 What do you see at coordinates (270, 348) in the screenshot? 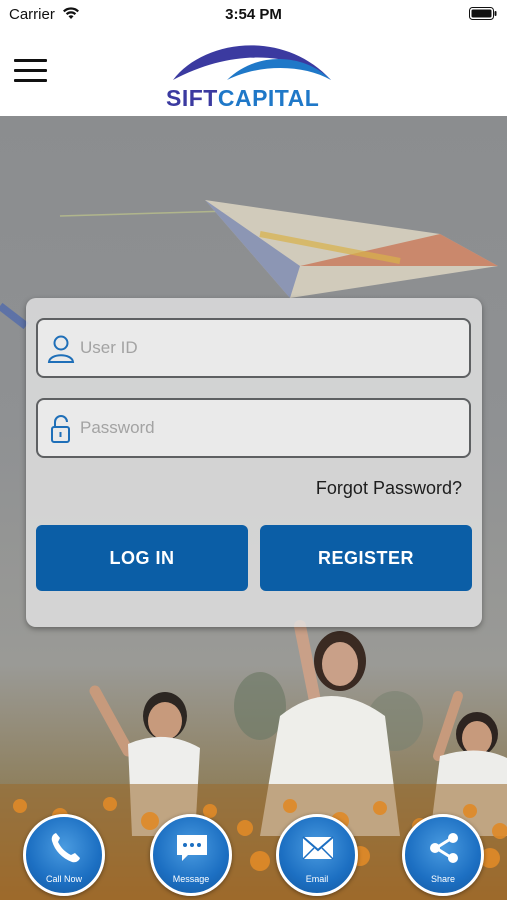
I see `user-id-input` at bounding box center [270, 348].